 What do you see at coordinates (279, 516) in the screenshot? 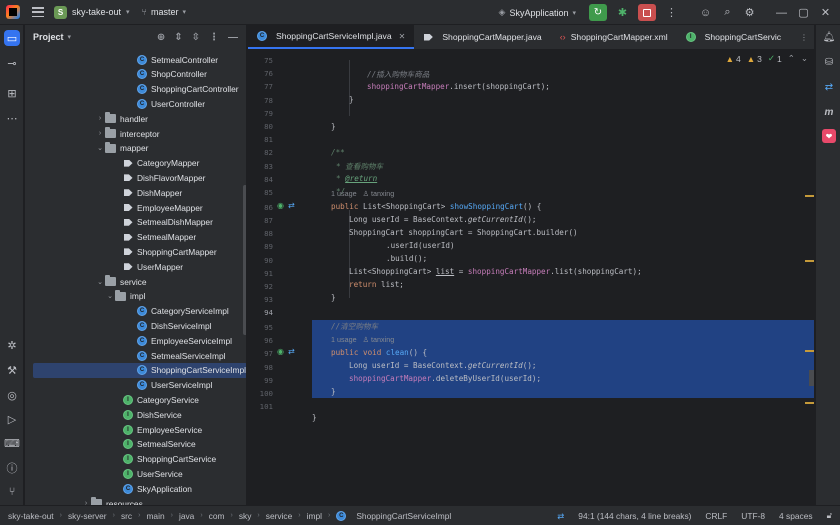
I see `breadcrumb-item: service` at bounding box center [279, 516].